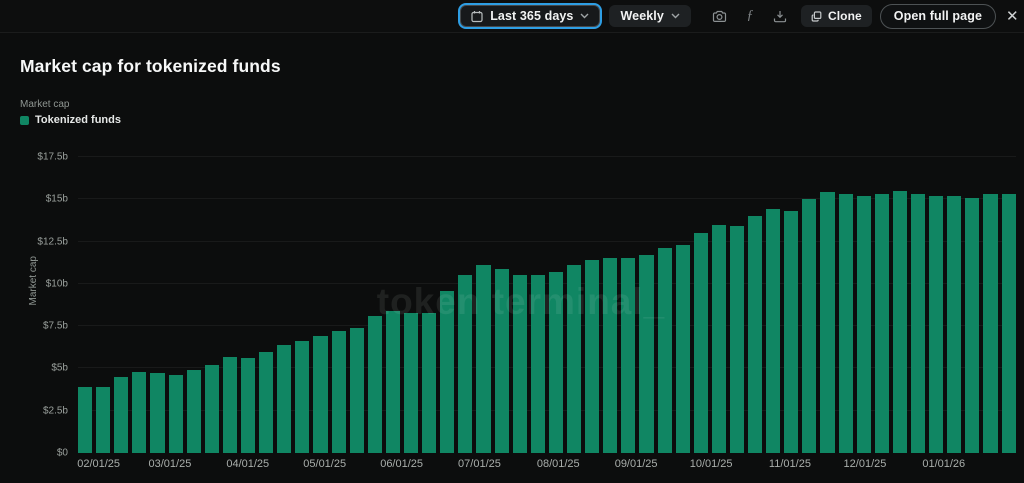 The width and height of the screenshot is (1024, 483). What do you see at coordinates (558, 464) in the screenshot?
I see `x-tick-label: 08/01/25` at bounding box center [558, 464].